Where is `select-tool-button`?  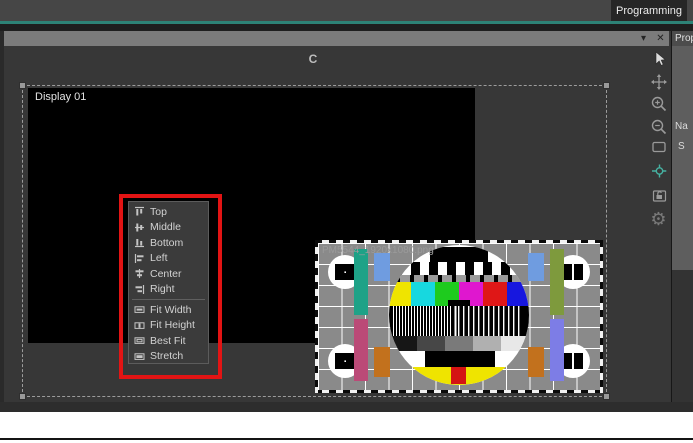 select-tool-button is located at coordinates (658, 59).